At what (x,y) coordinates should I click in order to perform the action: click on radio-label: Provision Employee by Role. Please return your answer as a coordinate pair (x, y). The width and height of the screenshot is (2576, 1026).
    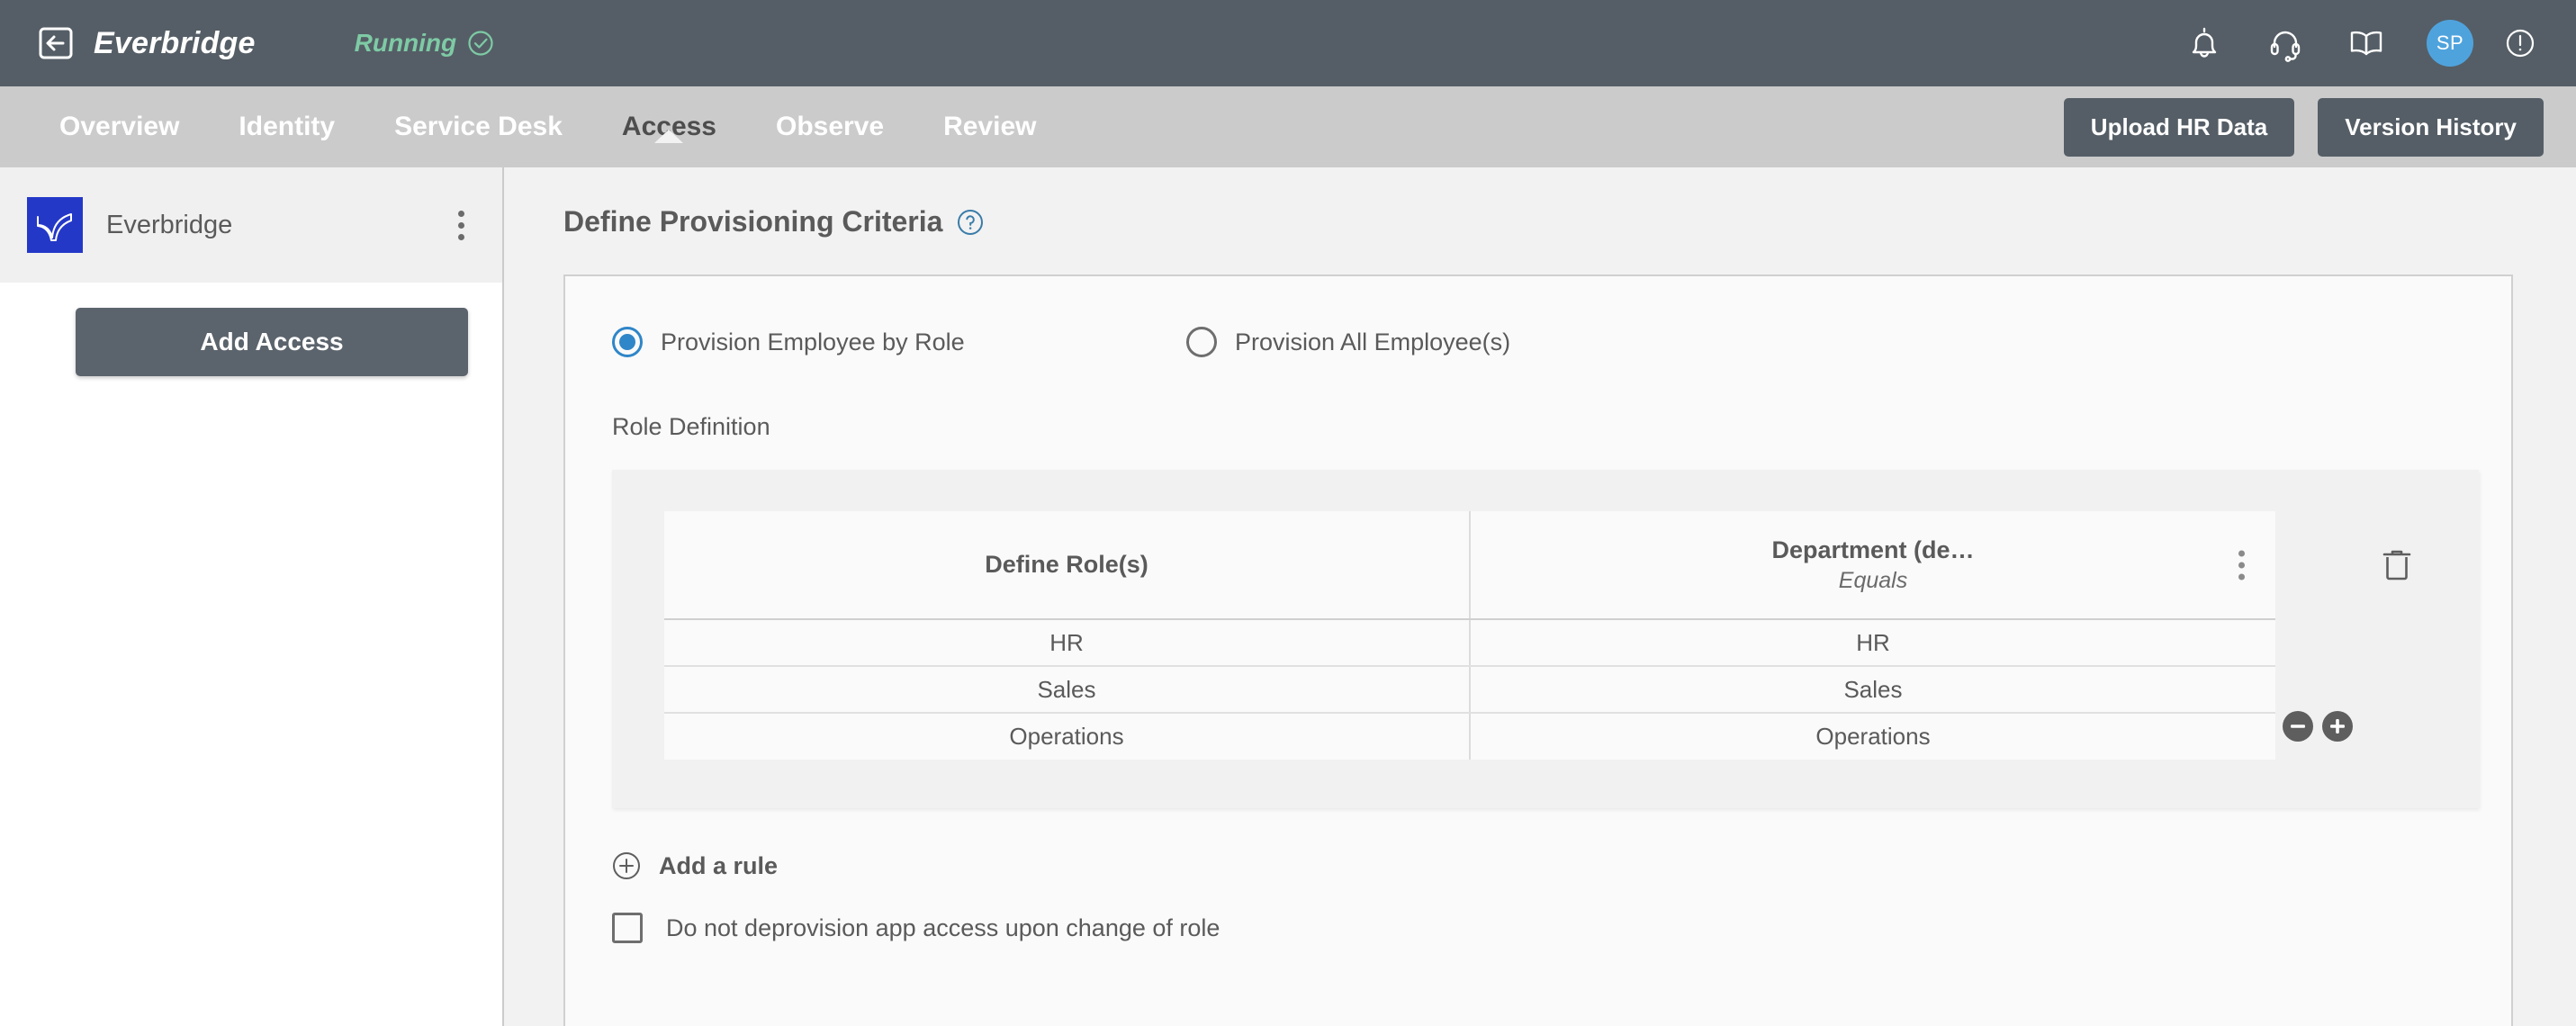
    Looking at the image, I should click on (813, 342).